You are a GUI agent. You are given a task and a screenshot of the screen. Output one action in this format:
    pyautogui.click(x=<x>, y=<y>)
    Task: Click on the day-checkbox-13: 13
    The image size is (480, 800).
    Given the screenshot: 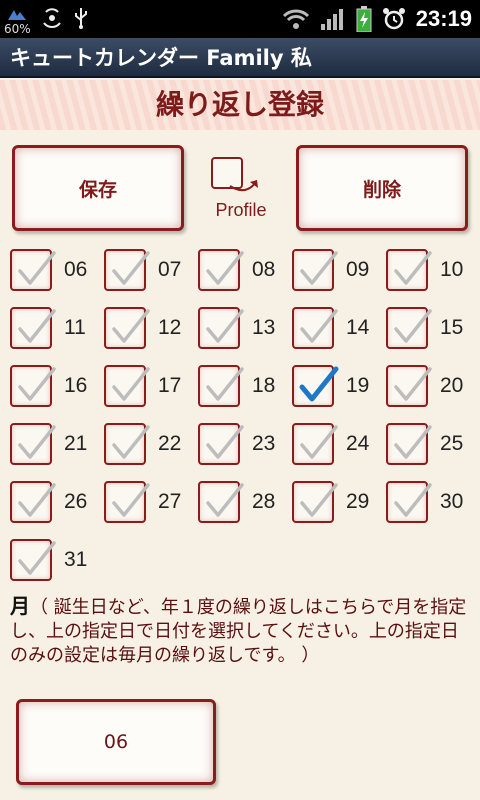 What is the action you would take?
    pyautogui.click(x=243, y=328)
    